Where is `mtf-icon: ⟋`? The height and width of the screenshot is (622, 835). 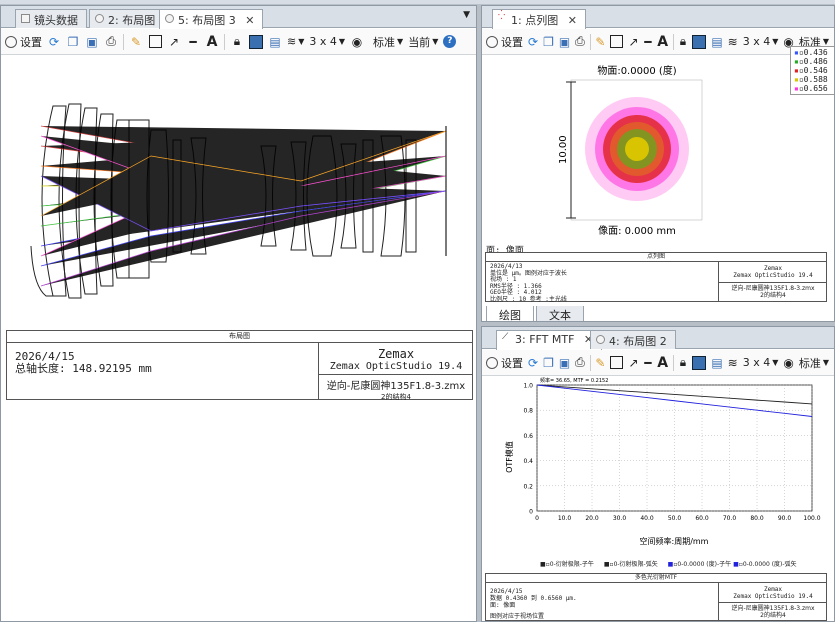
mtf-icon: ⟋ is located at coordinates (505, 337).